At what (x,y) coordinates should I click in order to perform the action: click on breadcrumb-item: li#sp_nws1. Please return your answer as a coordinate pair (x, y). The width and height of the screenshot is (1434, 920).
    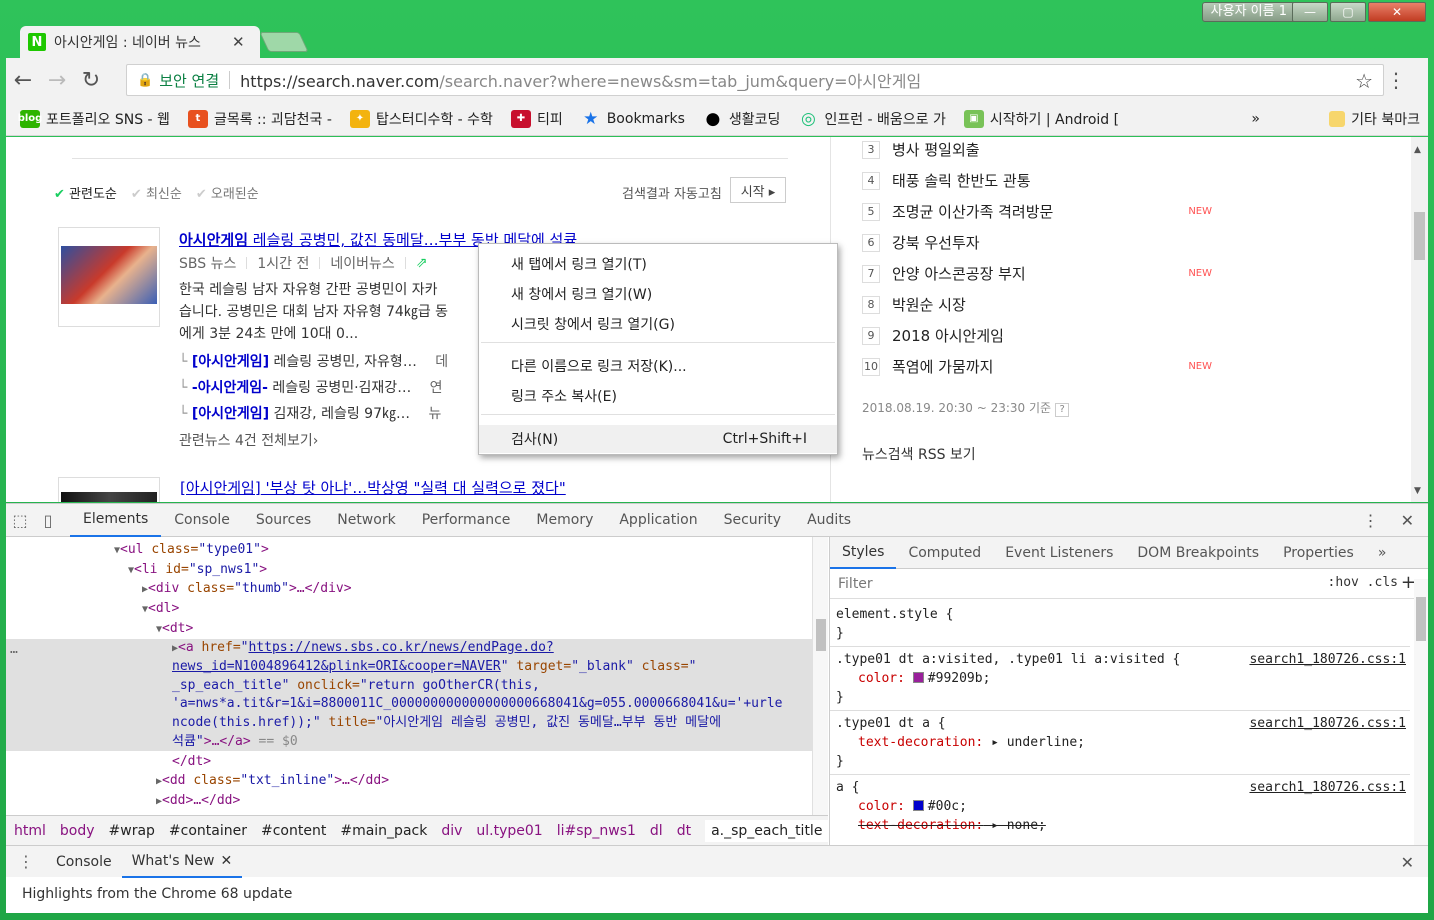
    Looking at the image, I should click on (596, 831).